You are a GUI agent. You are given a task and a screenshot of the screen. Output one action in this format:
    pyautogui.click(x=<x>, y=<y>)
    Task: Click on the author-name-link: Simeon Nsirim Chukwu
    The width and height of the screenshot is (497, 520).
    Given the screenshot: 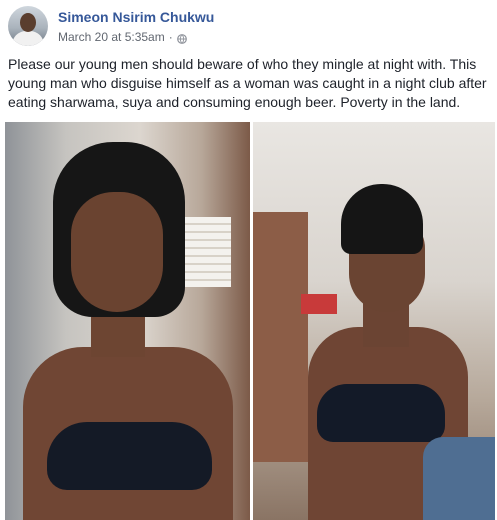 What is the action you would take?
    pyautogui.click(x=136, y=17)
    